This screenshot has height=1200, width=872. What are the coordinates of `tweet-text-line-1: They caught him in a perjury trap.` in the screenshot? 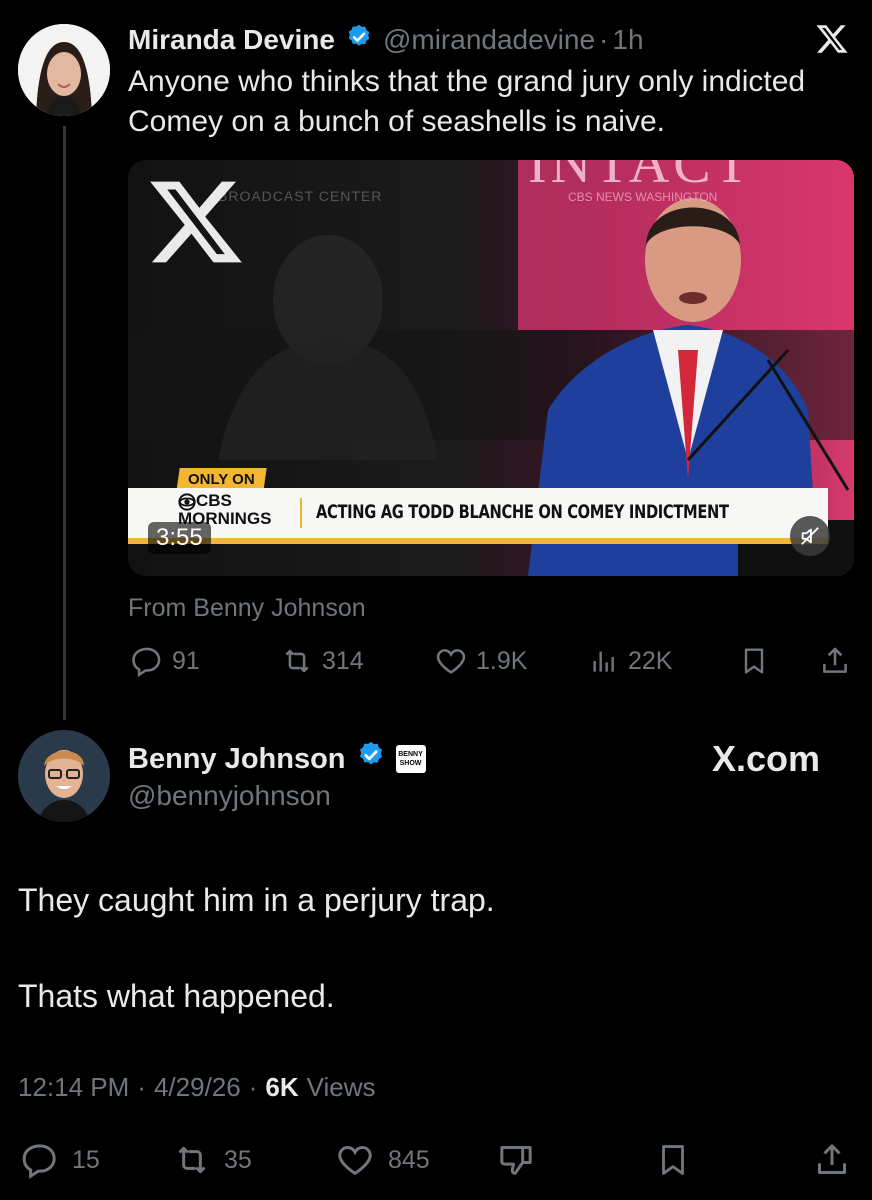 It's located at (256, 900).